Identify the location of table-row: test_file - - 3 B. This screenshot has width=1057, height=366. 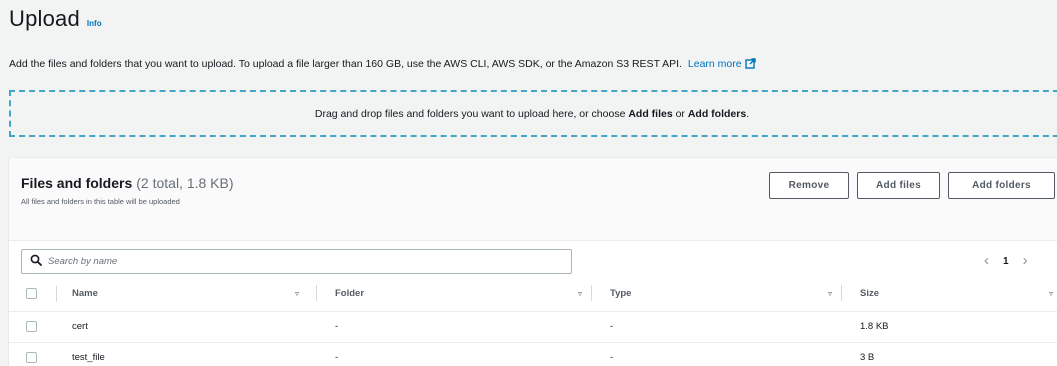
(533, 354).